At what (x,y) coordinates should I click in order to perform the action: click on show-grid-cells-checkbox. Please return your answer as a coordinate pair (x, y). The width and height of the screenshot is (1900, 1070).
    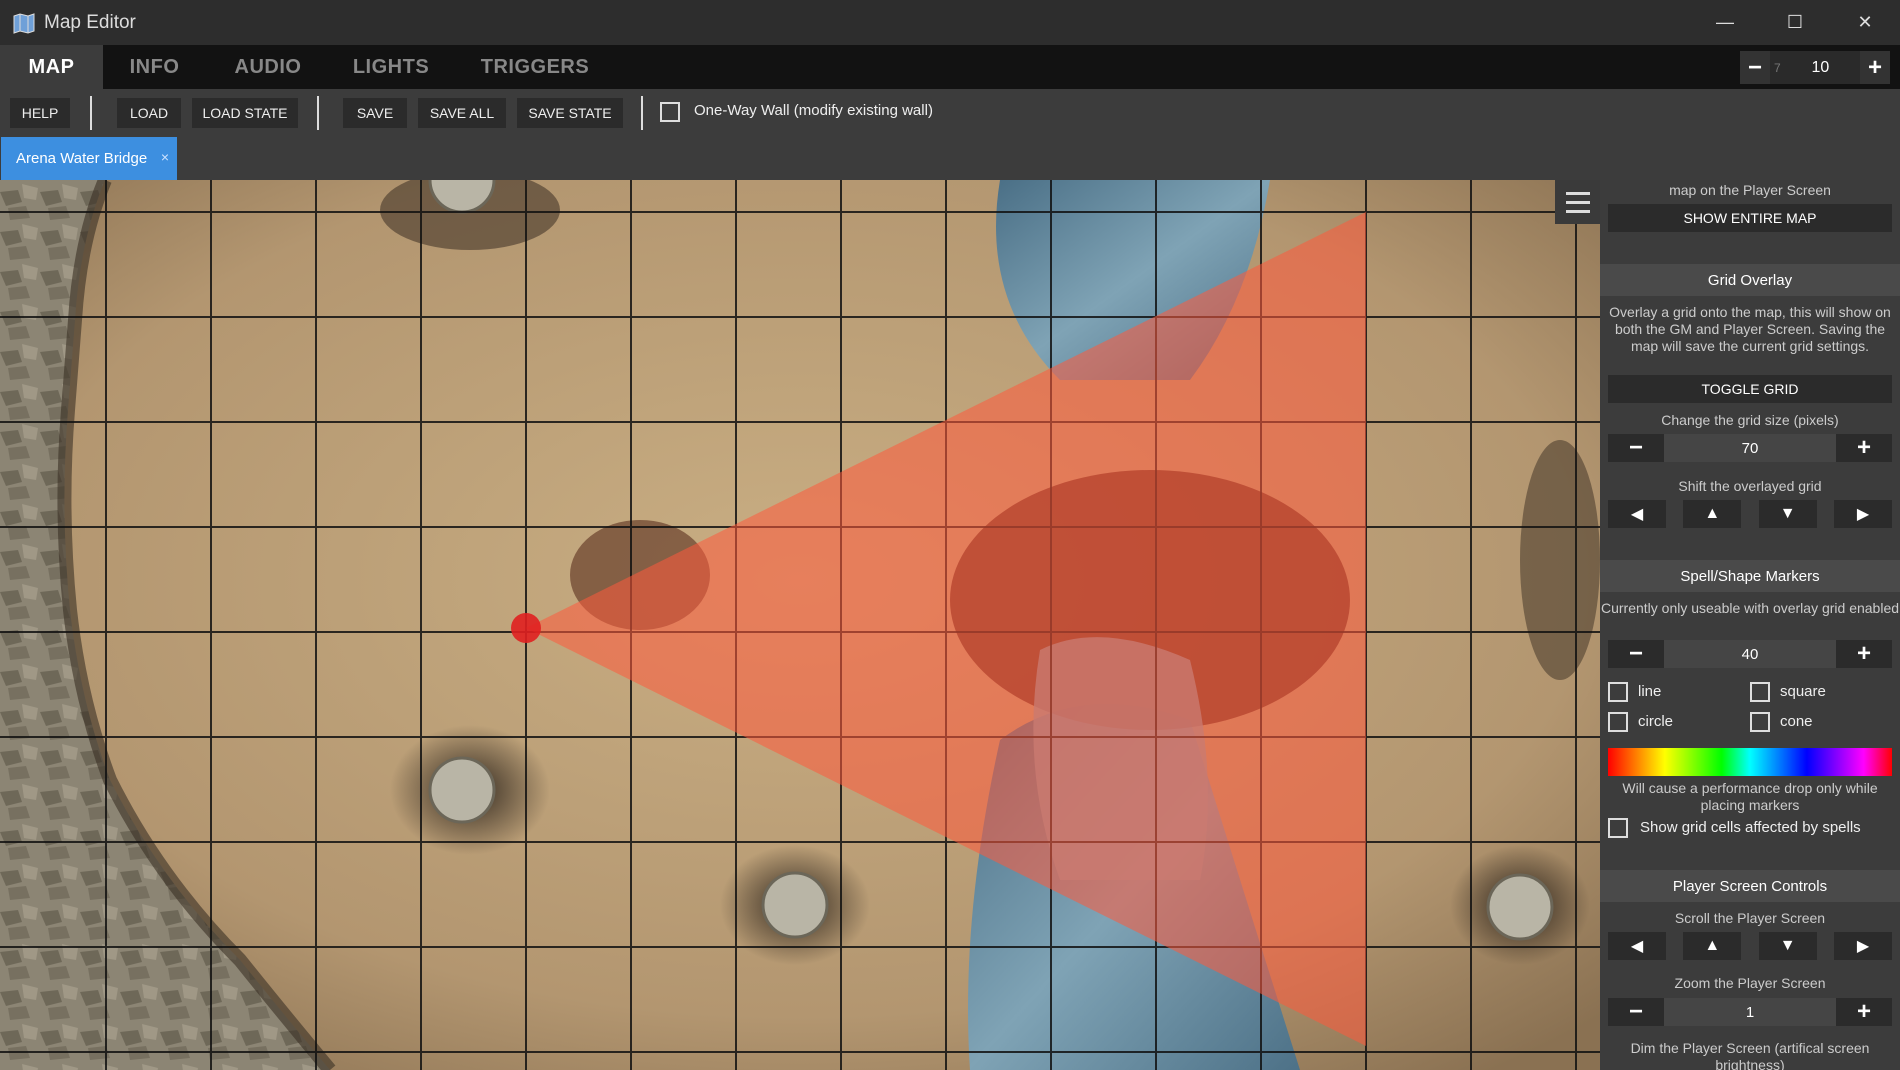
    Looking at the image, I should click on (1618, 828).